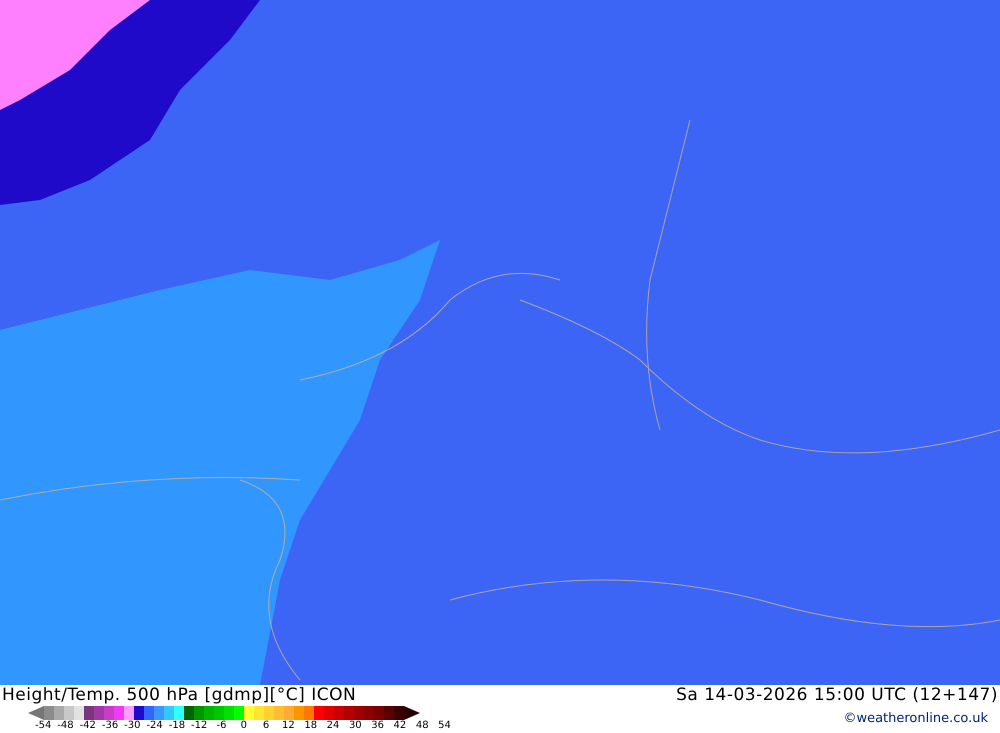 This screenshot has height=733, width=1000. What do you see at coordinates (915, 719) in the screenshot?
I see `copyright-link: ©weatheronline.co.uk` at bounding box center [915, 719].